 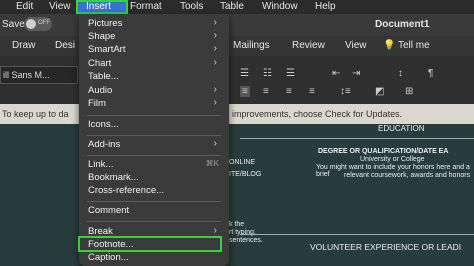 I want to click on tab-view: View, so click(x=356, y=45).